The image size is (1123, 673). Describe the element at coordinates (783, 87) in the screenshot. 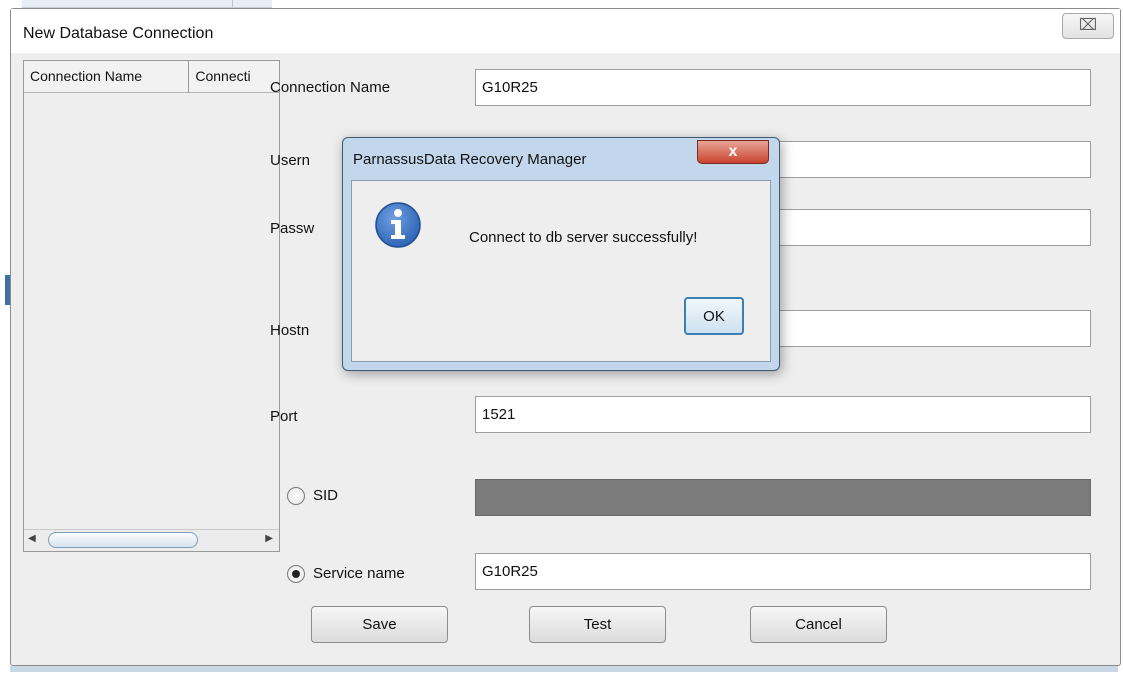

I see `connection-name-input: G10R25` at that location.